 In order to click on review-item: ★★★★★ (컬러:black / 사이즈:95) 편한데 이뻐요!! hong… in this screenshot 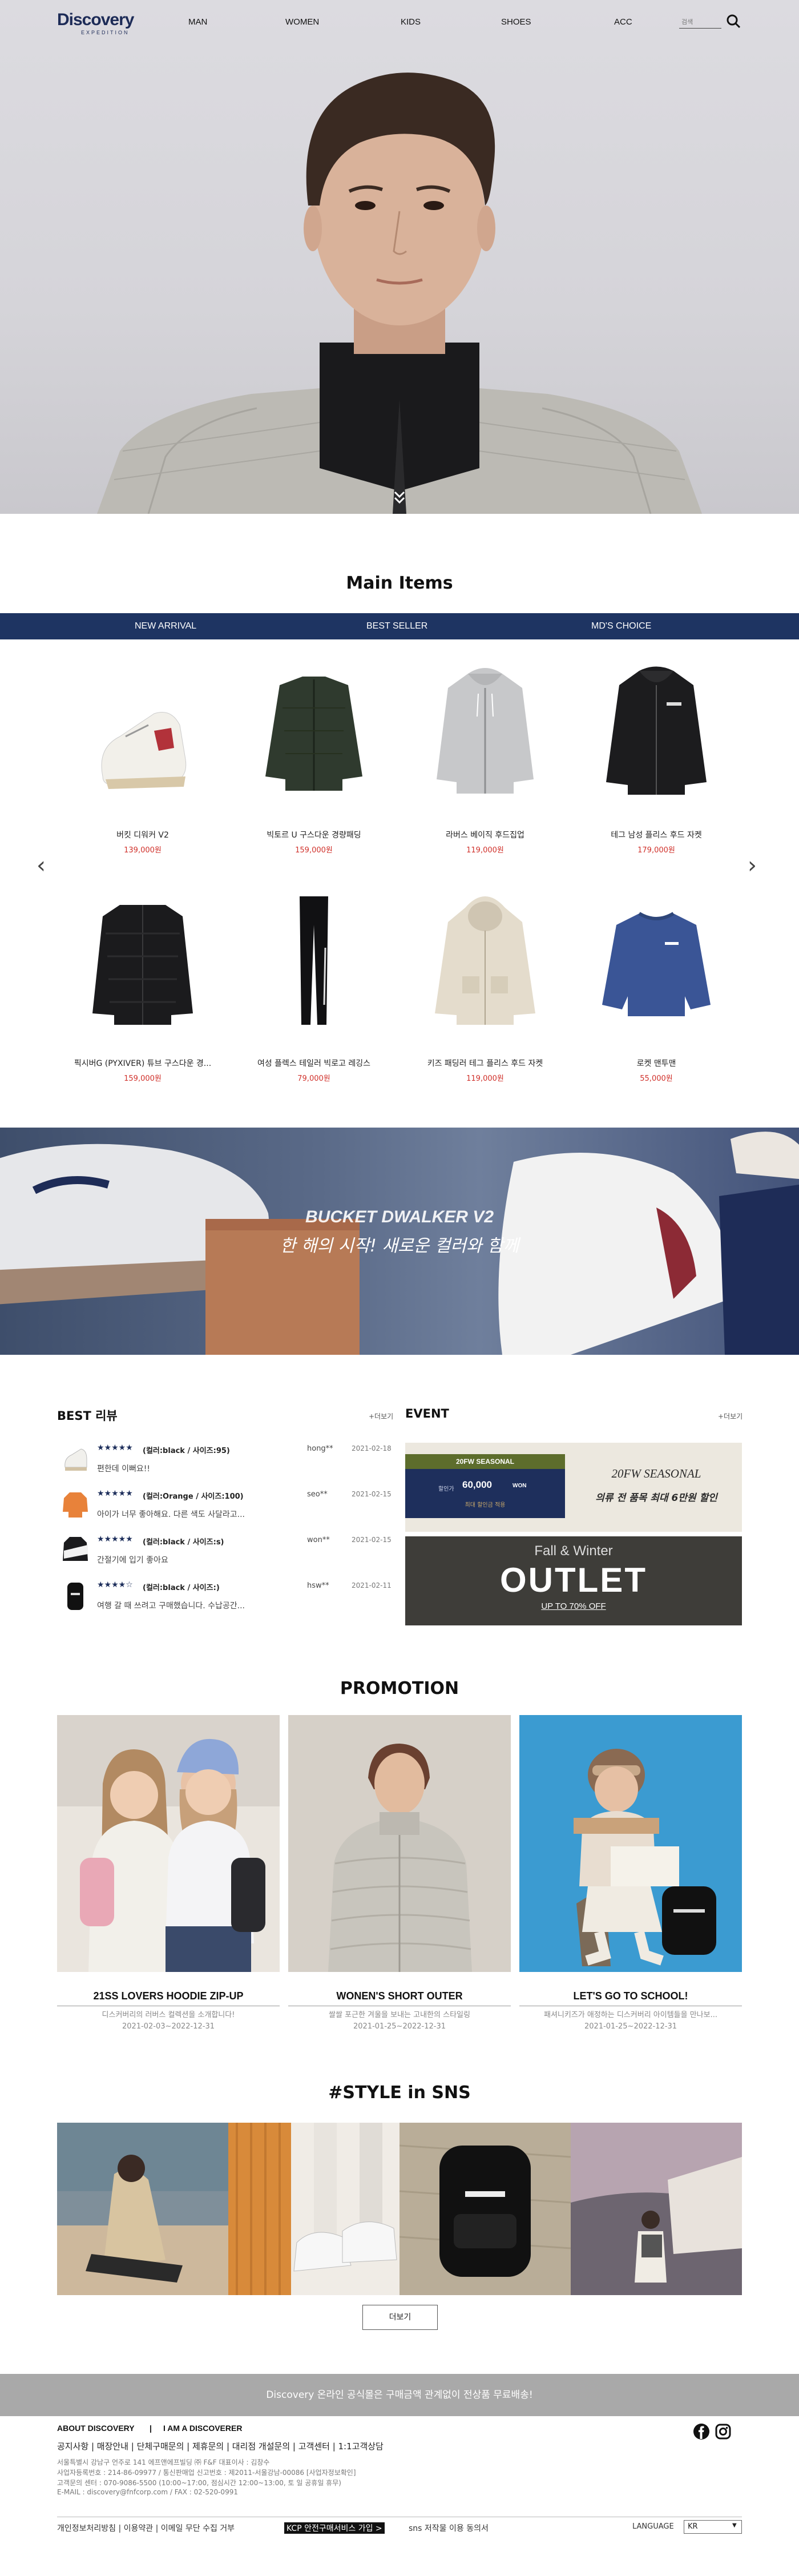, I will do `click(225, 1462)`.